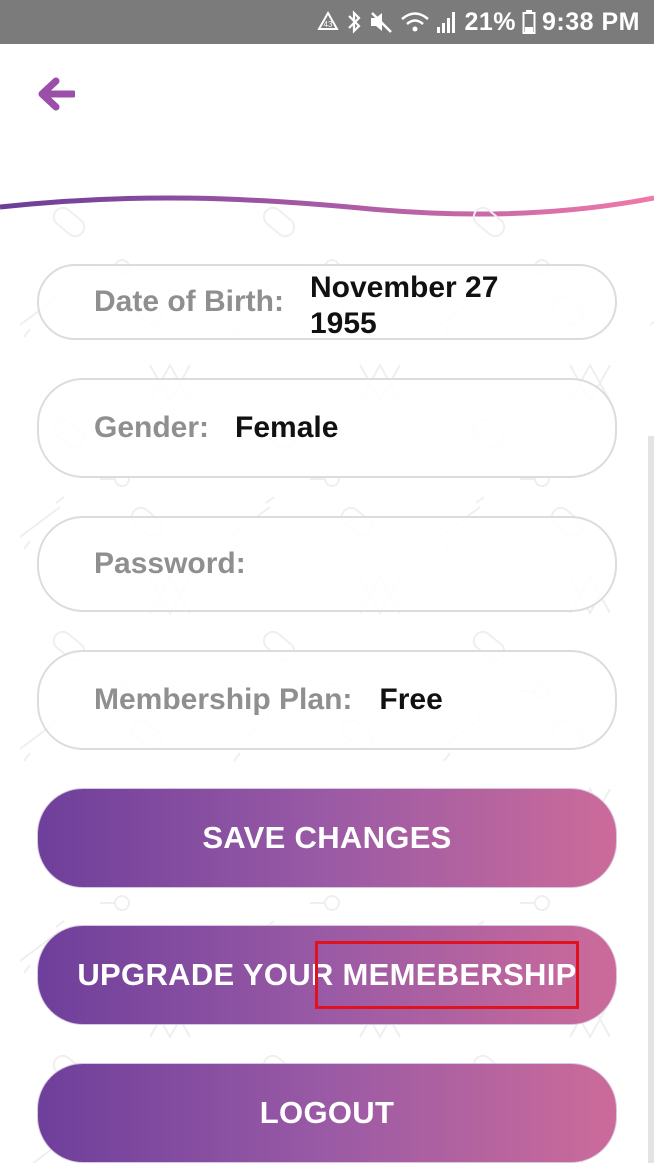 This screenshot has height=1163, width=654. I want to click on gender-field: Gender: Female, so click(327, 428).